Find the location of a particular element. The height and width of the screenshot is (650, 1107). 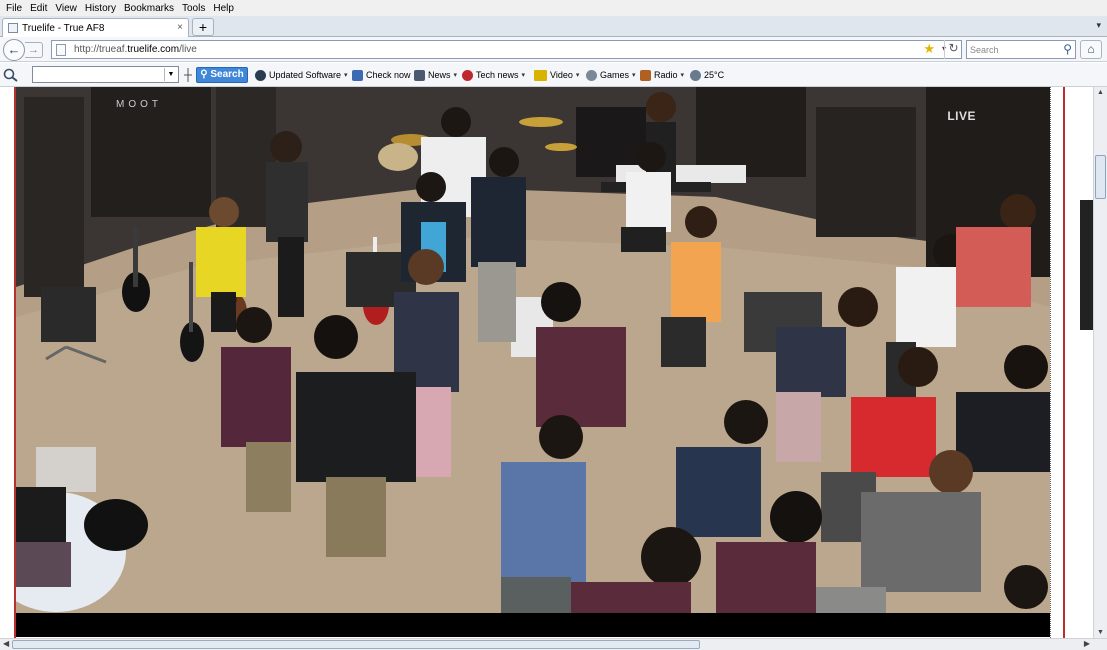

tech-news-label: Tech news is located at coordinates (497, 75).